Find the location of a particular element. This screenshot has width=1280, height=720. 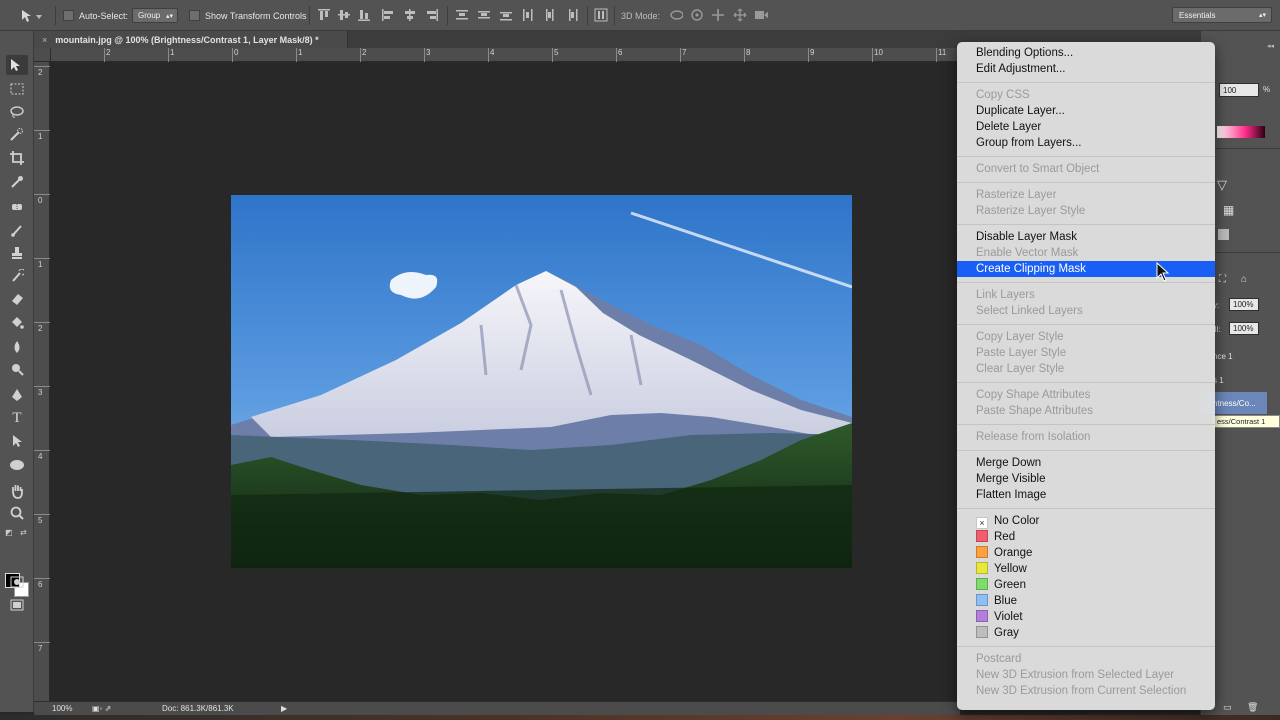

color-ramp is located at coordinates (1241, 132).